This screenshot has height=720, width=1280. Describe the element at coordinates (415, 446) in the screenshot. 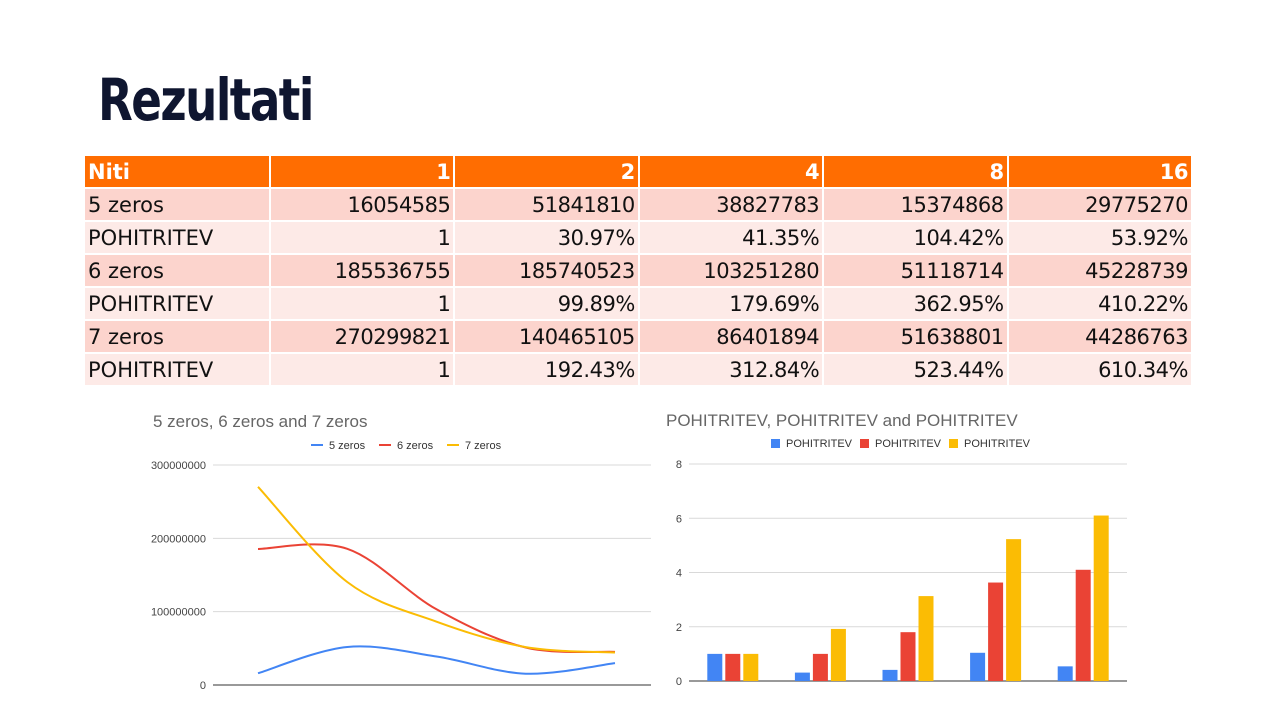

I see `legend-label: 6 zeros` at that location.